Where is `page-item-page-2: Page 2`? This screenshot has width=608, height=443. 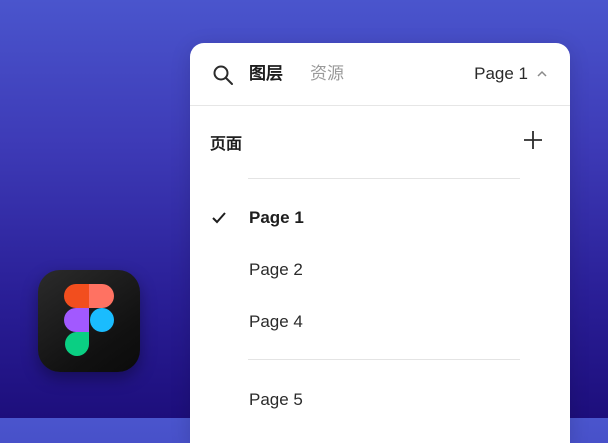
page-item-page-2: Page 2 is located at coordinates (380, 270).